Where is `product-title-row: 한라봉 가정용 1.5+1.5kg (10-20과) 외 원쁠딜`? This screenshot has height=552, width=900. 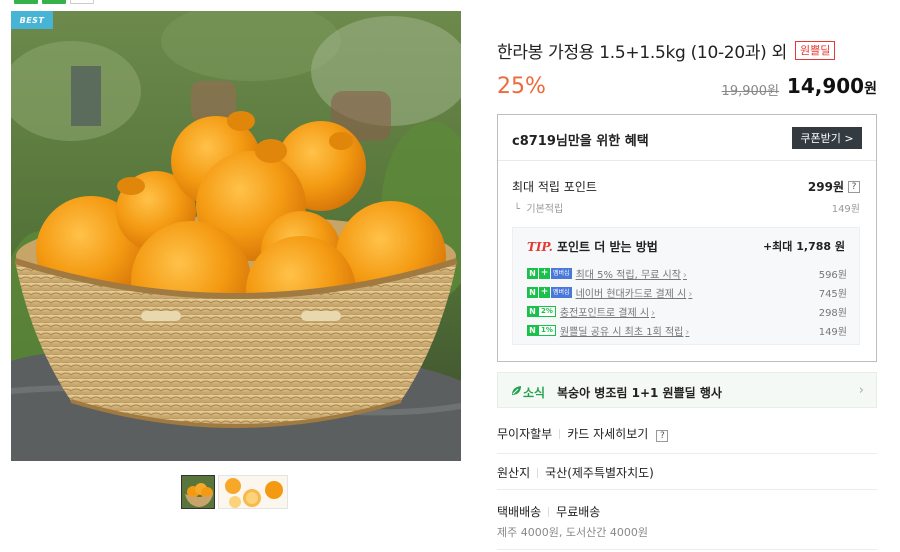
product-title-row: 한라봉 가정용 1.5+1.5kg (10-20과) 외 원쁠딜 is located at coordinates (666, 50).